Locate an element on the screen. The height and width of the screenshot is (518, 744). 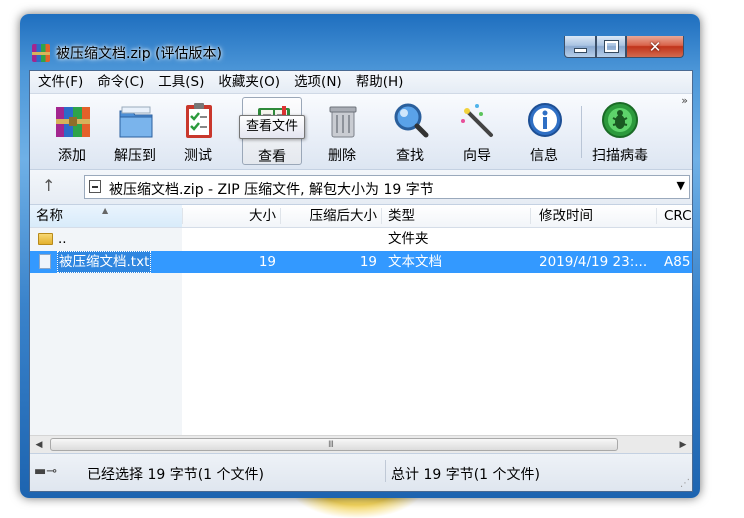
column-header: 名称 ▲ 大小 压缩后大小 类型 修改时间 CRC is located at coordinates (361, 216).